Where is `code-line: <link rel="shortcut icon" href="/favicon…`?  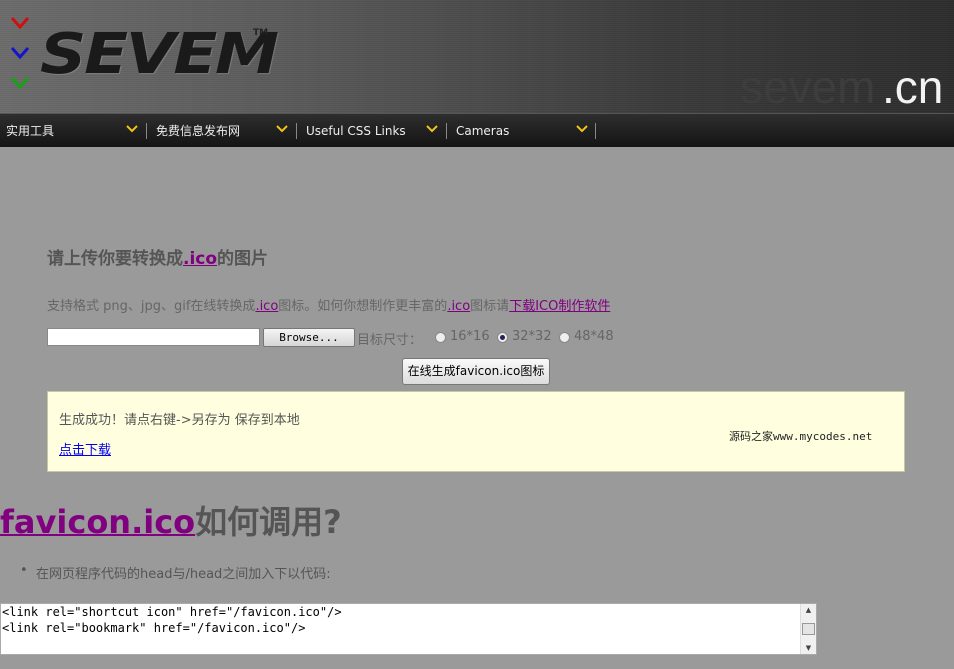 code-line: <link rel="shortcut icon" href="/favicon… is located at coordinates (172, 612).